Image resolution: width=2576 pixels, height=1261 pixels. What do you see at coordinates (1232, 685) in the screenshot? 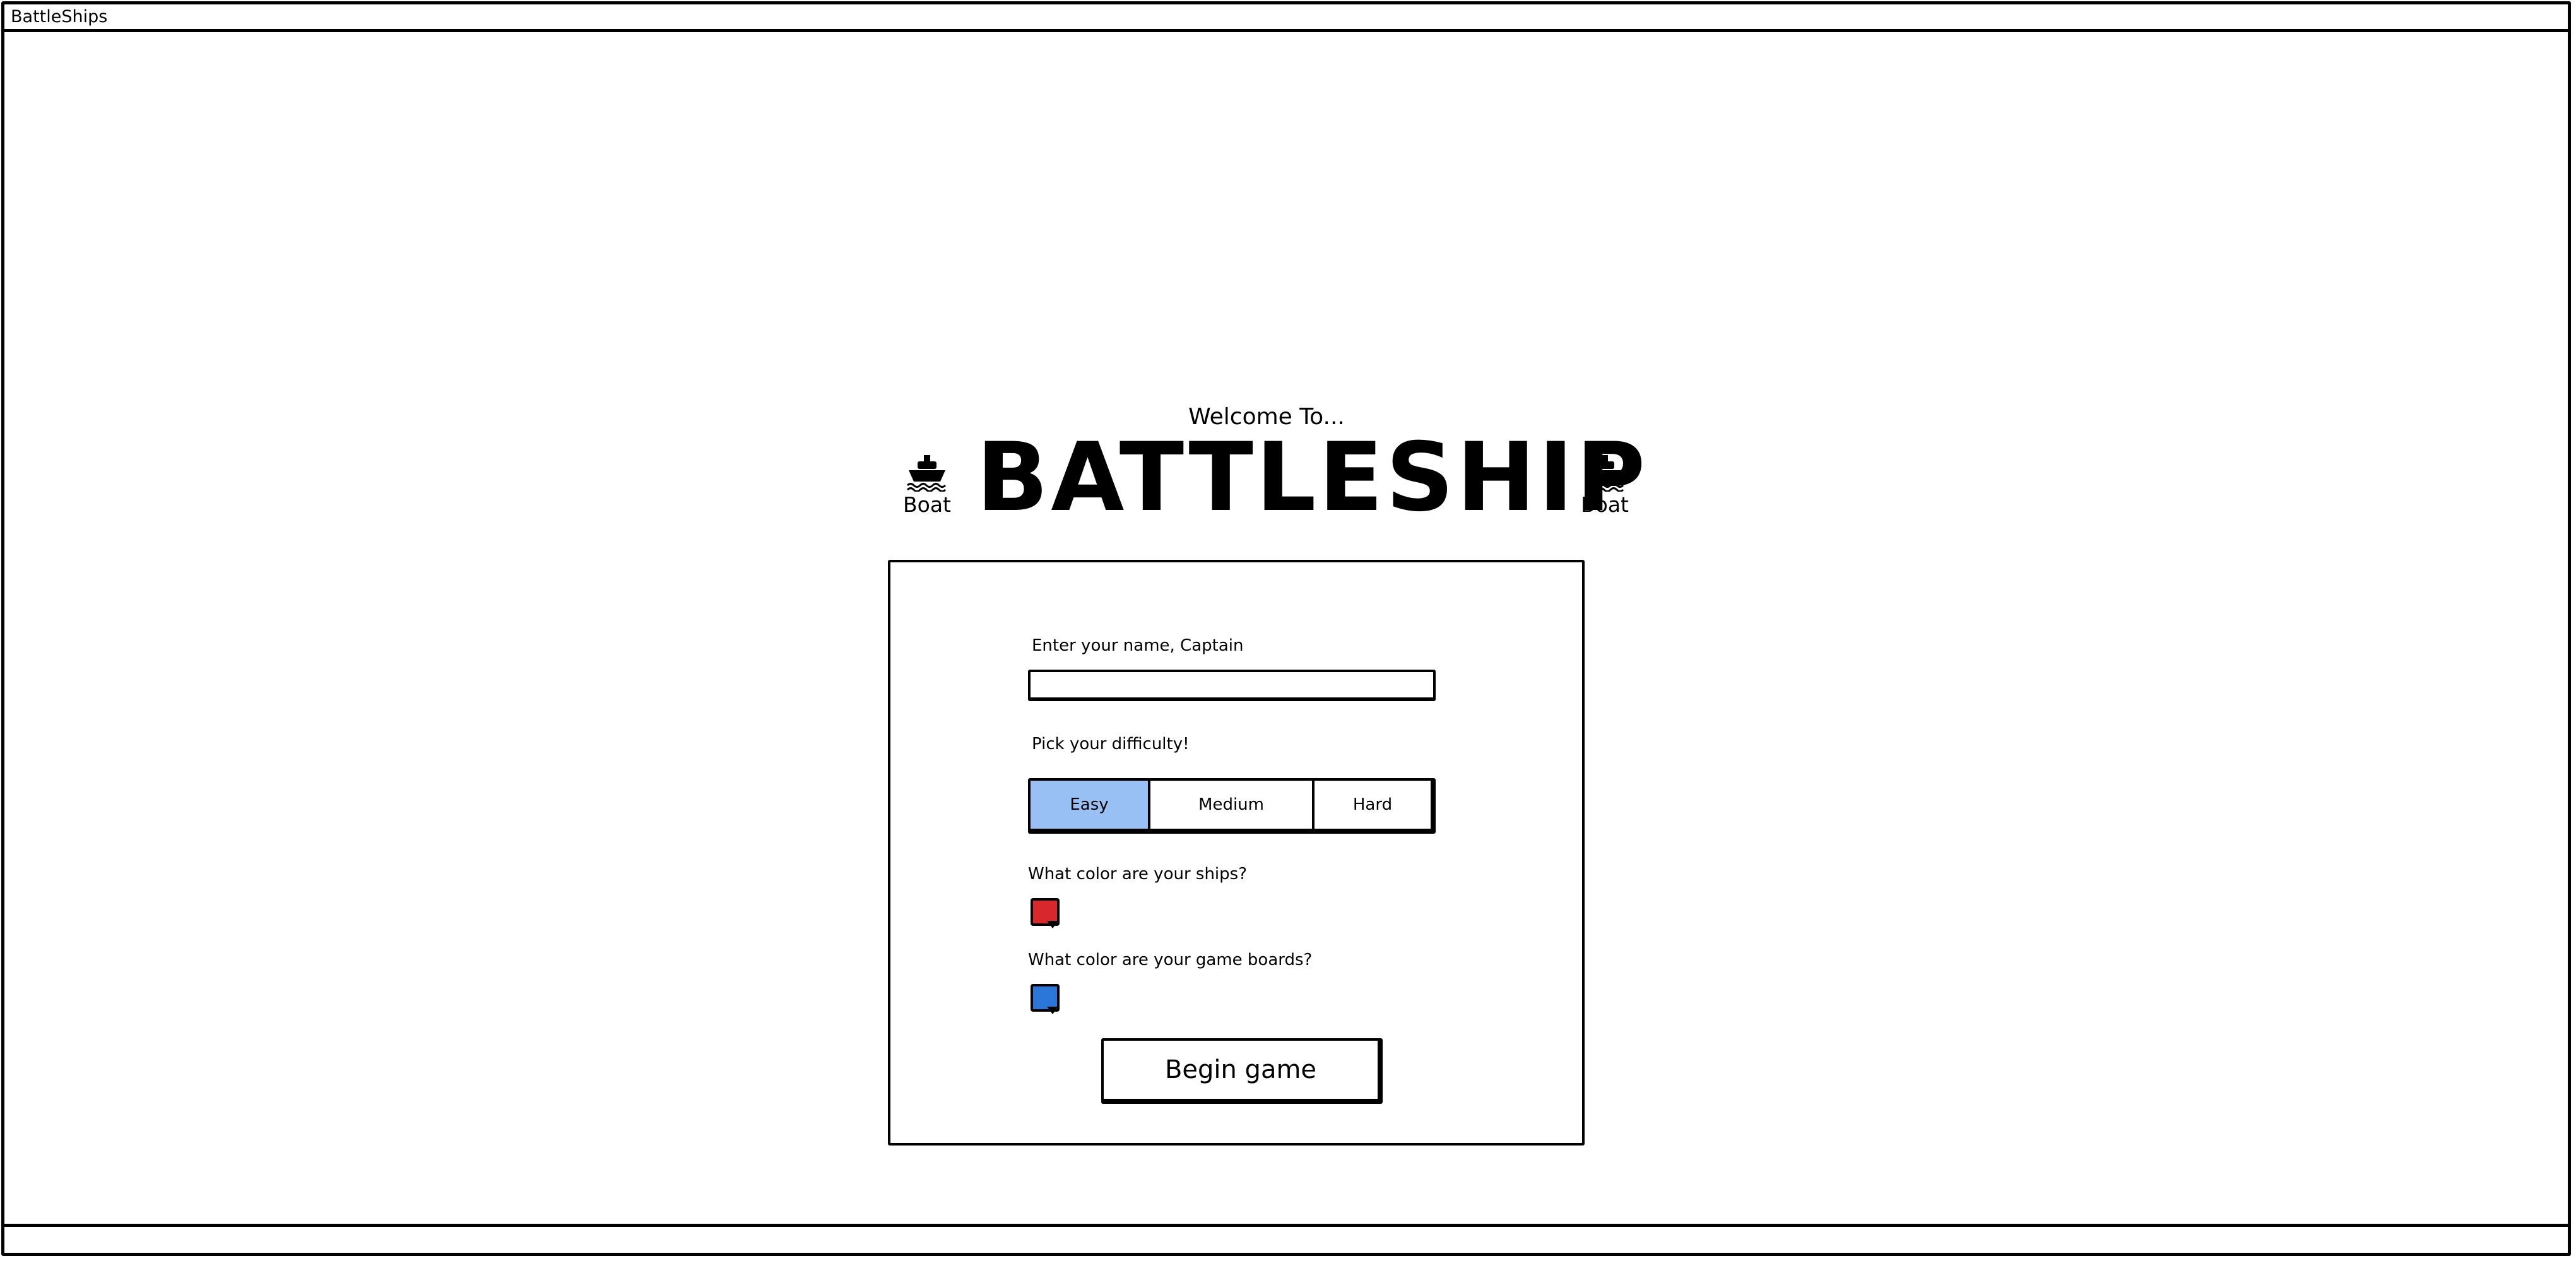
I see `name-input` at bounding box center [1232, 685].